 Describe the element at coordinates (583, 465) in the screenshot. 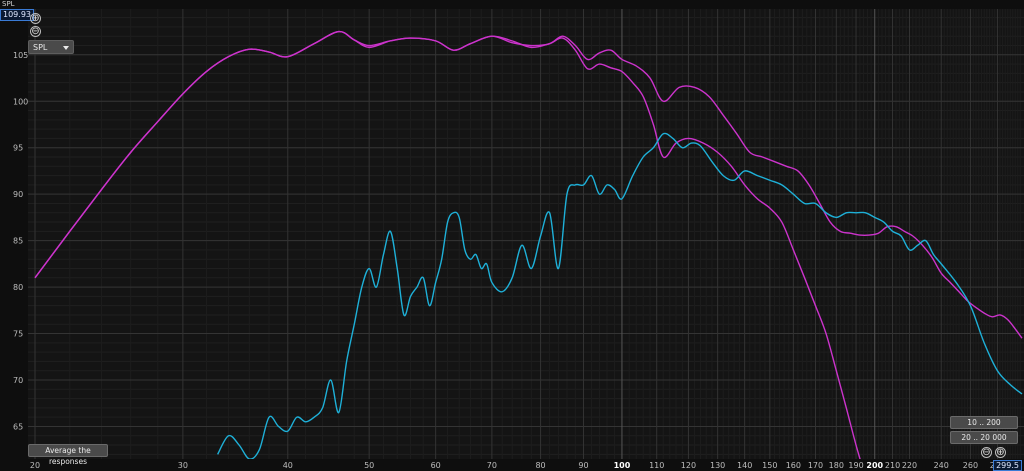

I see `x-tick-label: 90` at that location.